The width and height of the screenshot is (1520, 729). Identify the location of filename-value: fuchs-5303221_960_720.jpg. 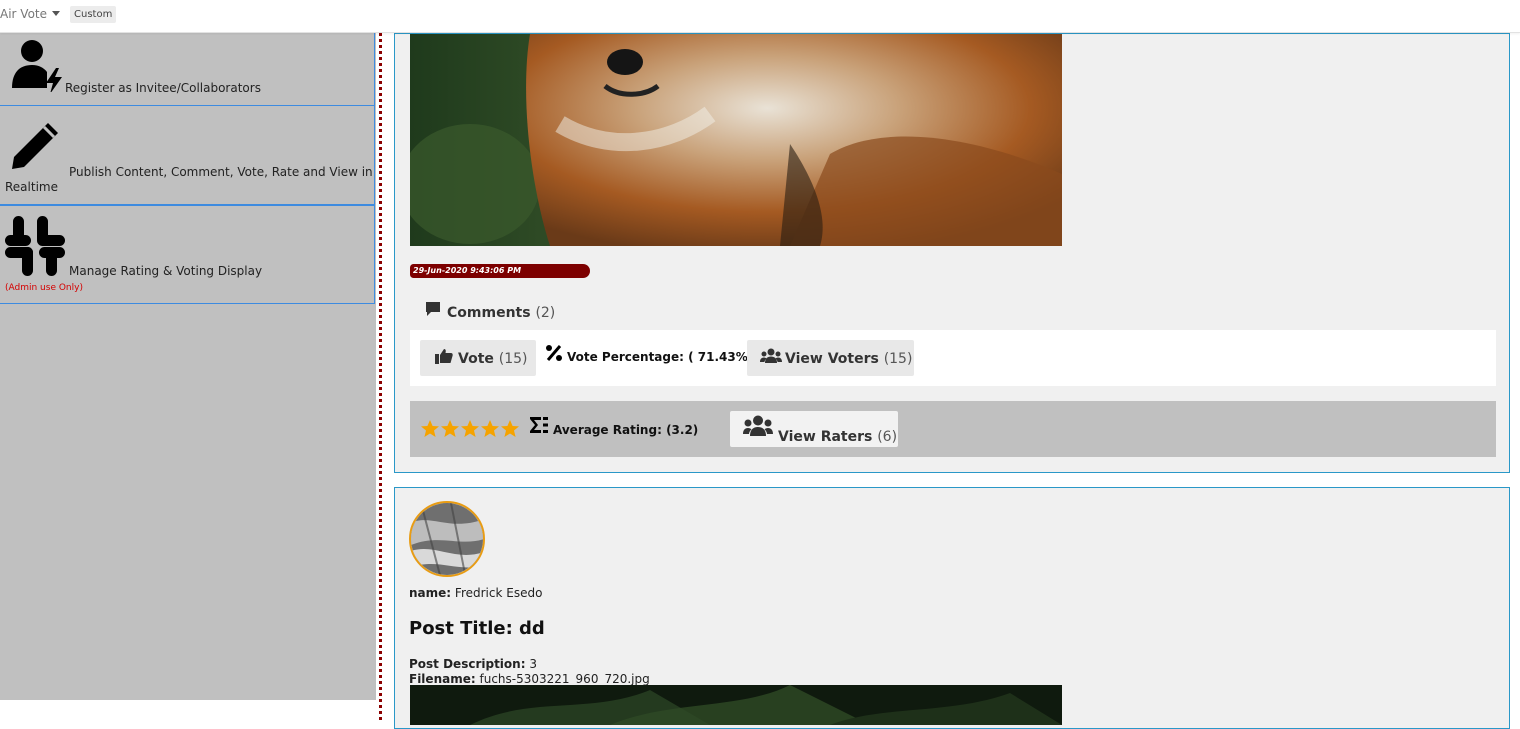
(564, 679).